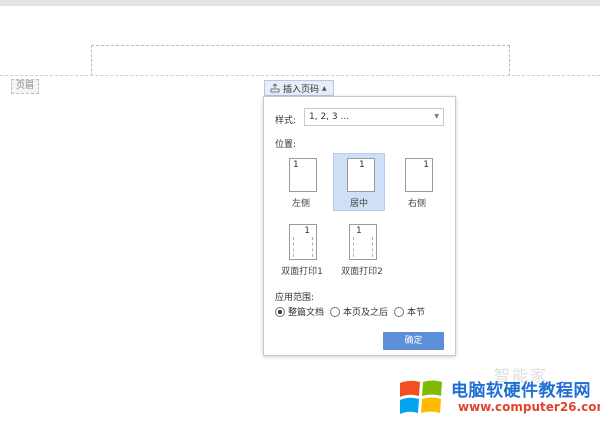 This screenshot has width=600, height=425. What do you see at coordinates (286, 121) in the screenshot?
I see `style-label: 样式:` at bounding box center [286, 121].